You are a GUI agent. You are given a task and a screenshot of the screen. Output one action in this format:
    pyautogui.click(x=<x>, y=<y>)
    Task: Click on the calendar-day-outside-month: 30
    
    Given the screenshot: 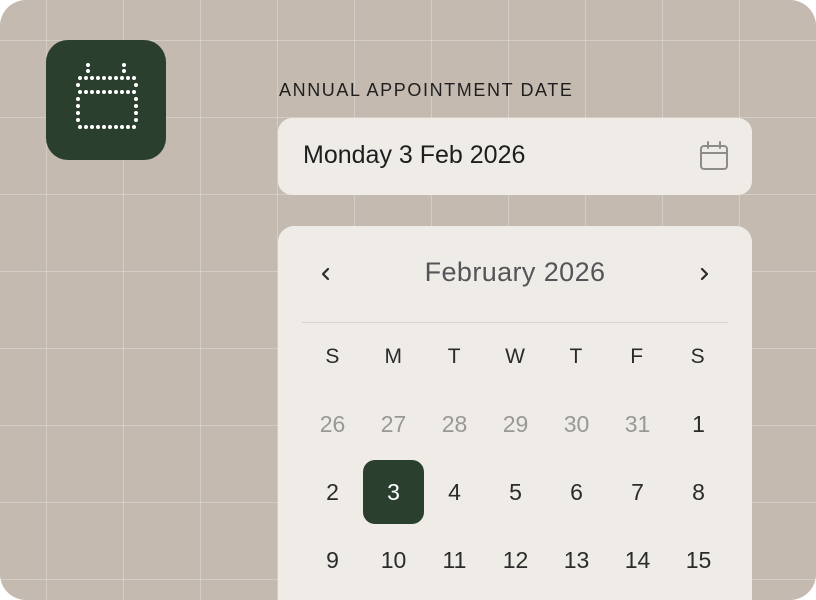 What is the action you would take?
    pyautogui.click(x=576, y=424)
    